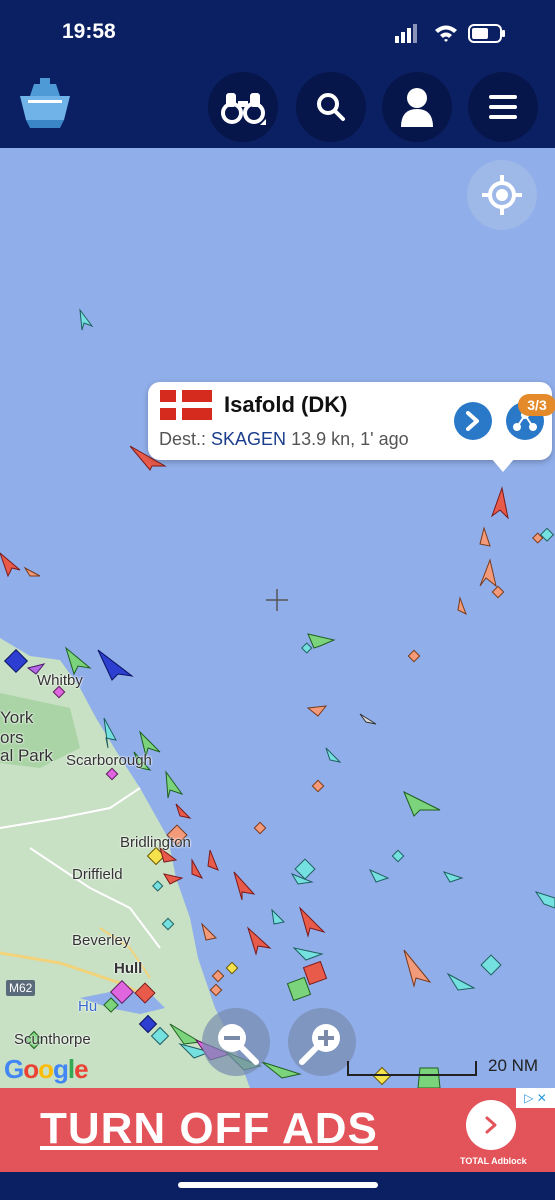 The width and height of the screenshot is (555, 1200). Describe the element at coordinates (493, 1161) in the screenshot. I see `ad-brand: TOTAL Adblock` at that location.